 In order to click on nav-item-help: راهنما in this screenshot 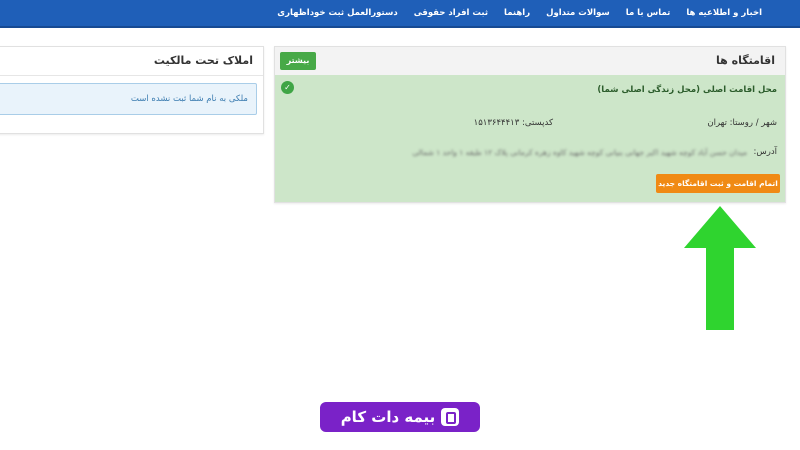, I will do `click(517, 13)`.